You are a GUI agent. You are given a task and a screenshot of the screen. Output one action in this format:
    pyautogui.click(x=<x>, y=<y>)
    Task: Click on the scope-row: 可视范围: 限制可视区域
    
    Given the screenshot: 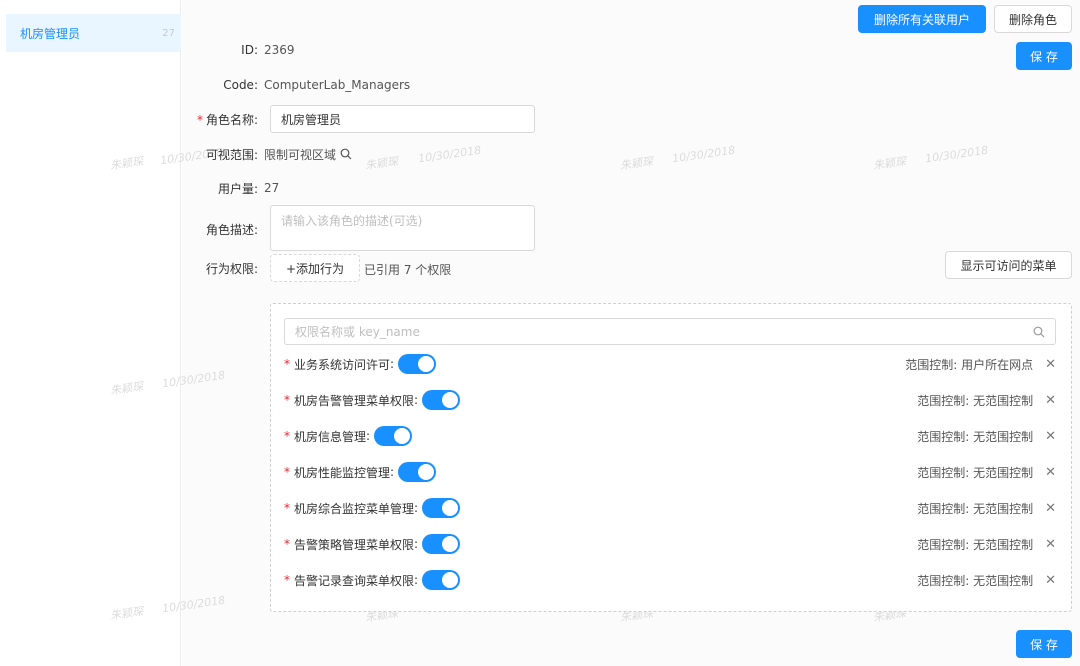 What is the action you would take?
    pyautogui.click(x=267, y=154)
    